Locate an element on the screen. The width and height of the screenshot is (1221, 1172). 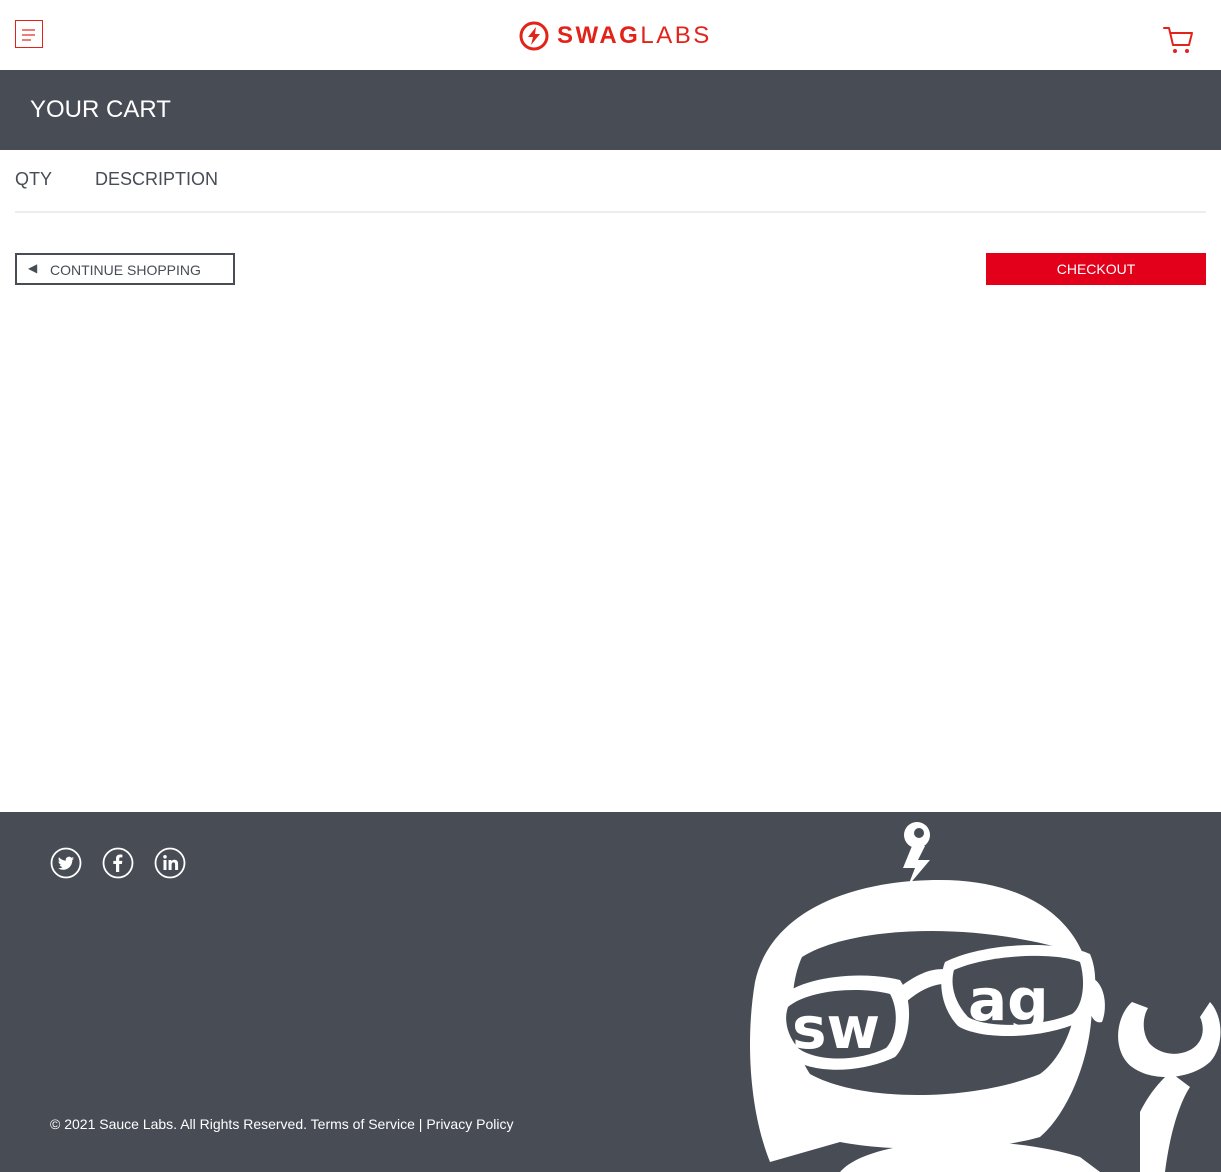
app-header: SWAGLABS is located at coordinates (610, 35).